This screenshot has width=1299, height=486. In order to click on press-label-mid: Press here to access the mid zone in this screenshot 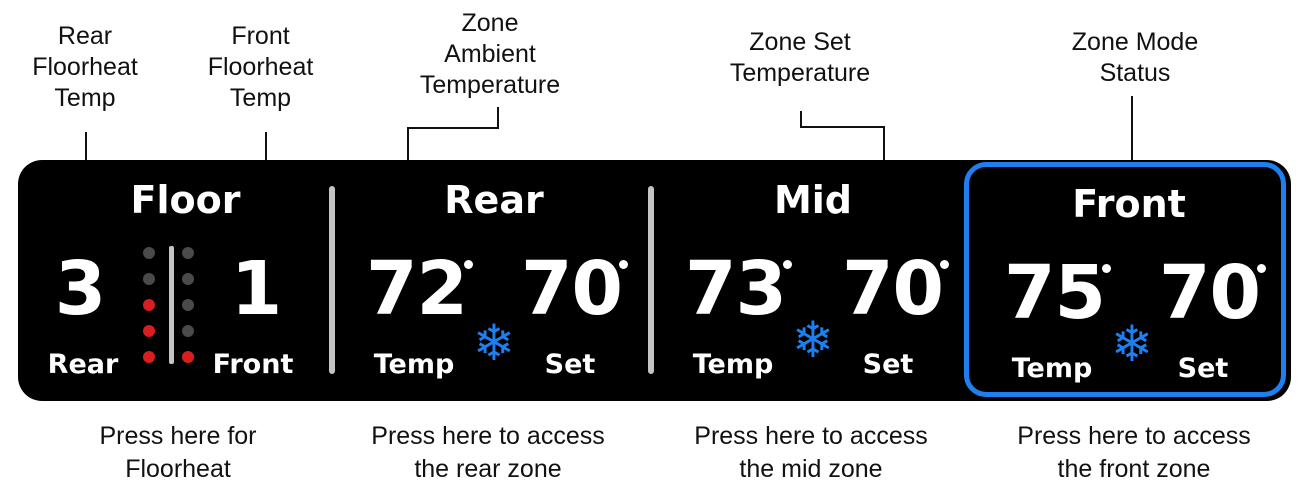, I will do `click(811, 452)`.